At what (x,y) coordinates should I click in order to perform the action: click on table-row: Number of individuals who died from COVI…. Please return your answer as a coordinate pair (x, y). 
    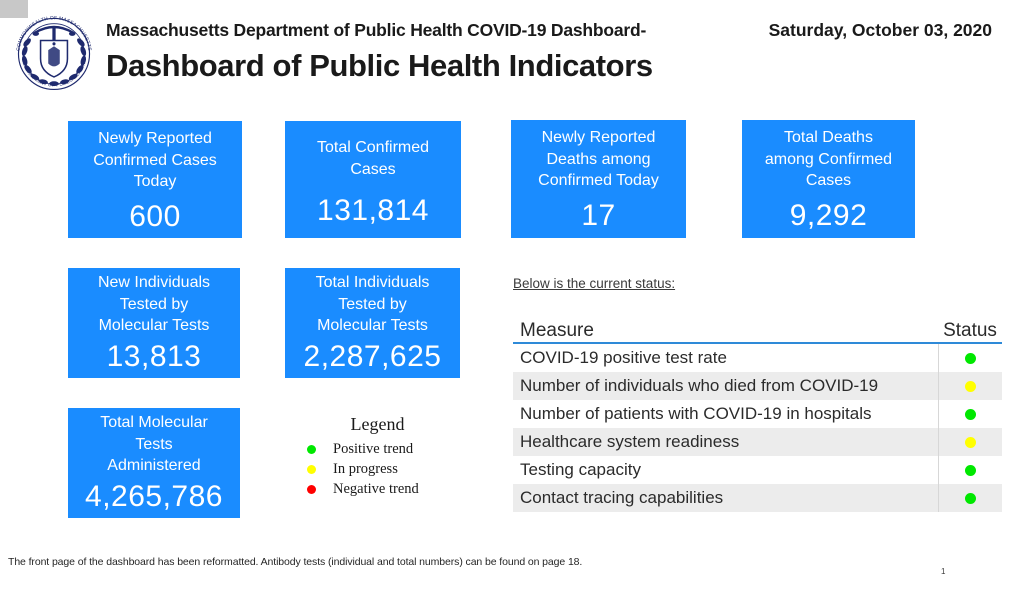
    Looking at the image, I should click on (757, 386).